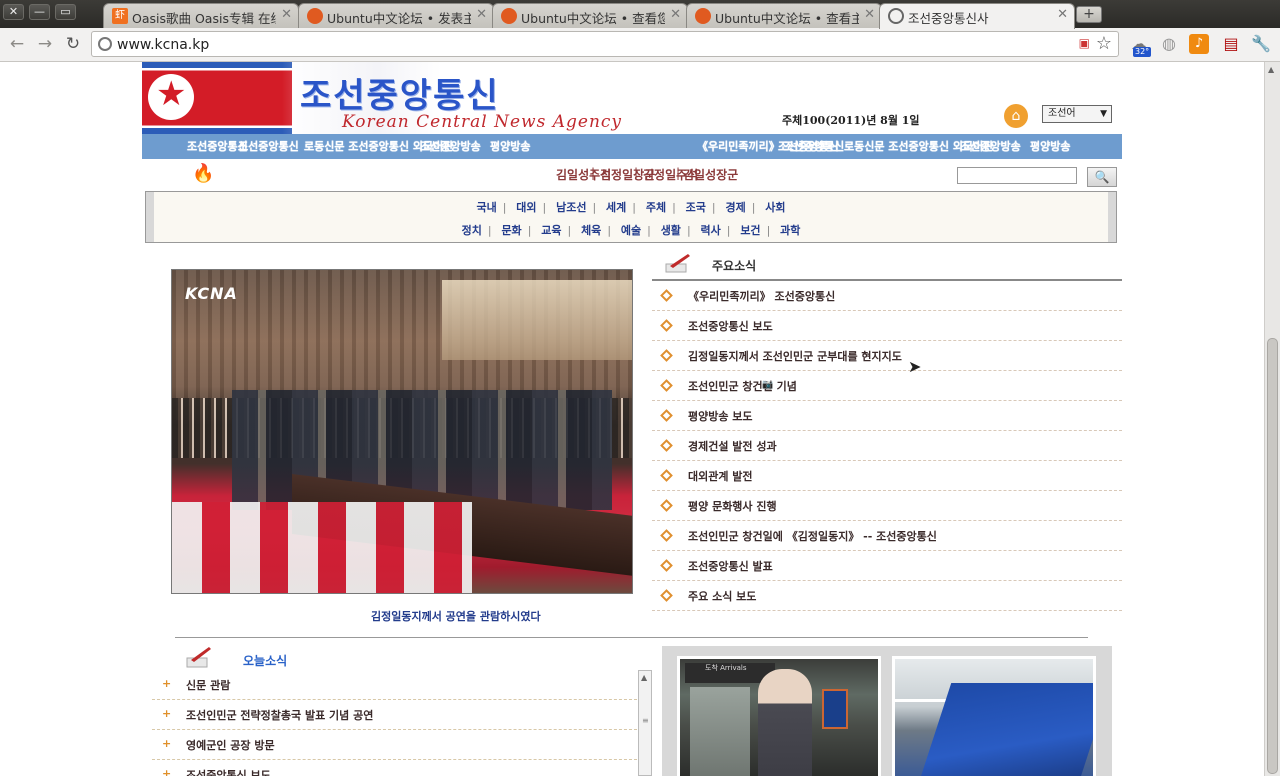  Describe the element at coordinates (396, 15) in the screenshot. I see `browser-tab-2: Ubuntu中文论坛 • 发表主题 ✕` at that location.